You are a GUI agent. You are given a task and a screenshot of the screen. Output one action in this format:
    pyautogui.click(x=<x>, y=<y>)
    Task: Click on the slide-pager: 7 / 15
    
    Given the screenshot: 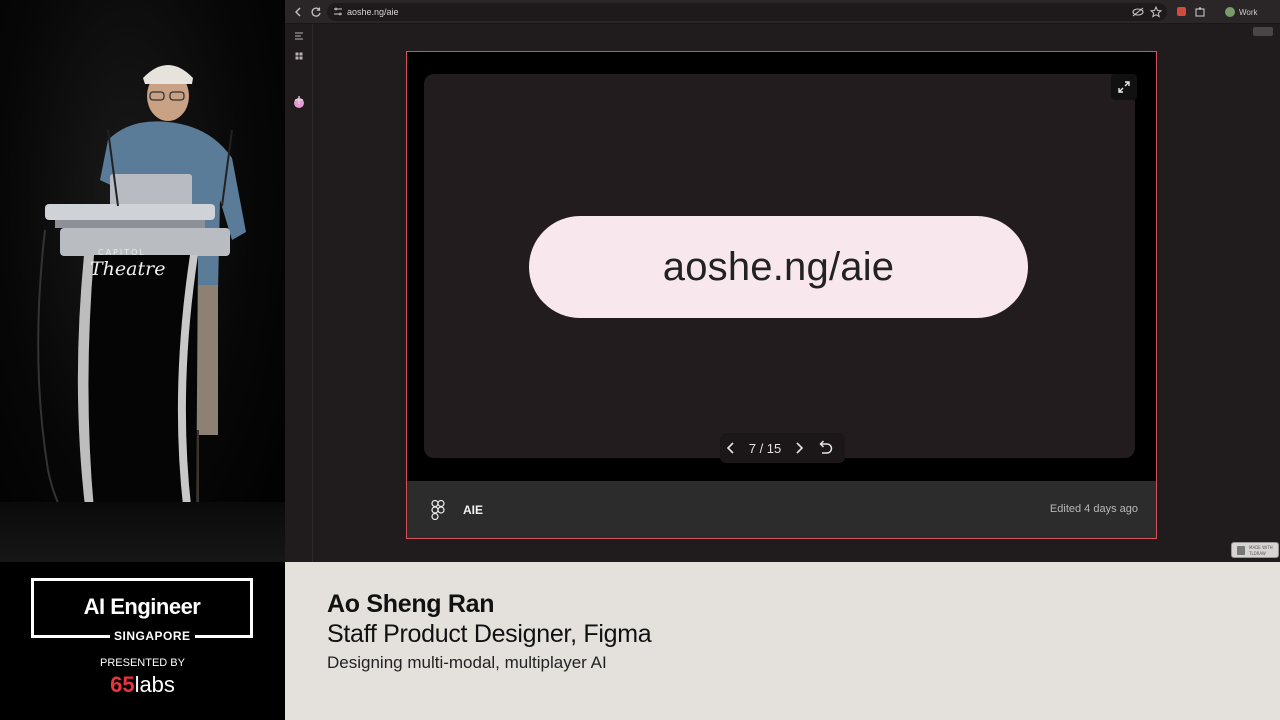 What is the action you would take?
    pyautogui.click(x=782, y=448)
    